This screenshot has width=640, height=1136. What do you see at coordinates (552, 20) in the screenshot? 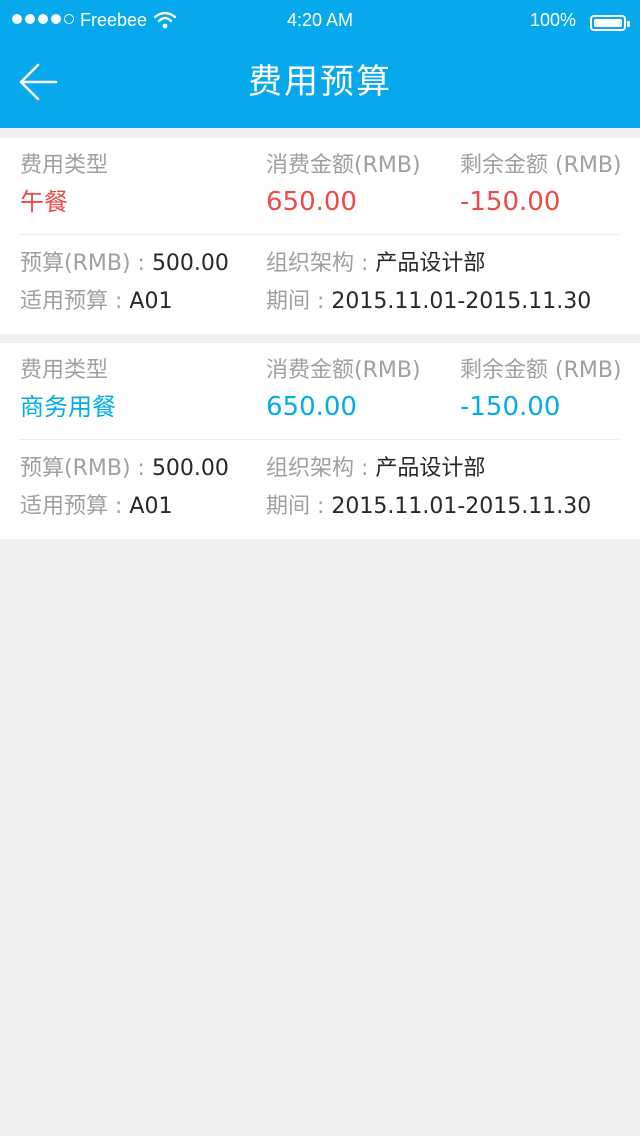
I see `battery-percent: 100%` at bounding box center [552, 20].